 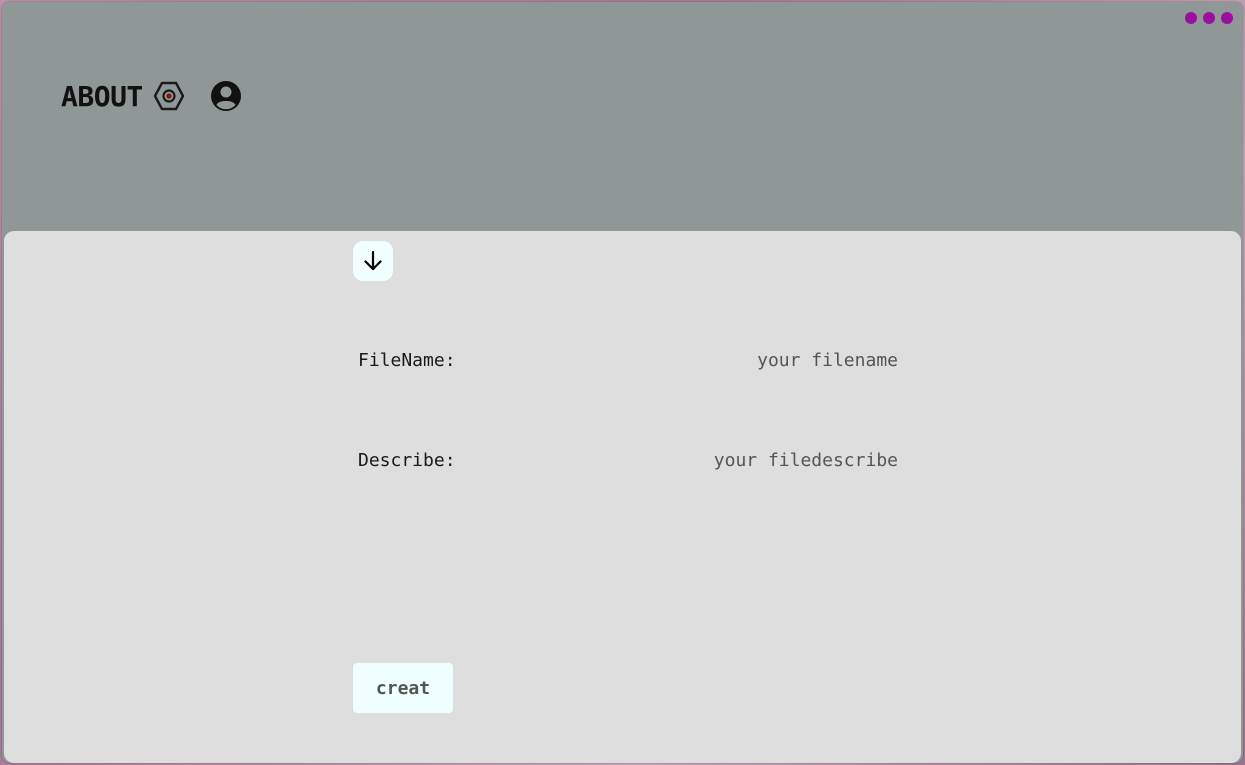 What do you see at coordinates (226, 96) in the screenshot?
I see `account-circle-icon` at bounding box center [226, 96].